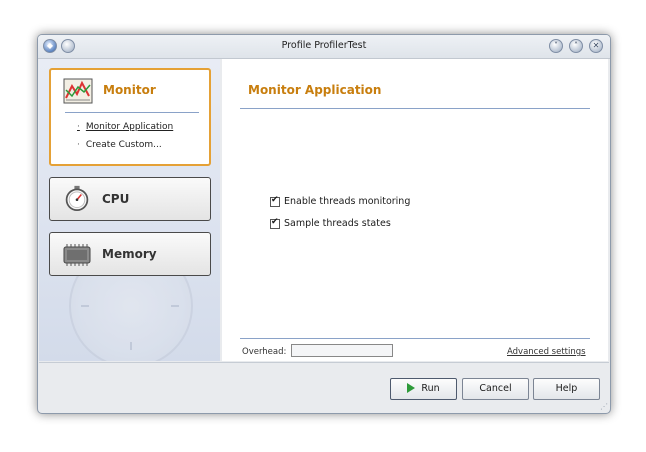 This screenshot has height=452, width=646. I want to click on panel-title-divider, so click(415, 108).